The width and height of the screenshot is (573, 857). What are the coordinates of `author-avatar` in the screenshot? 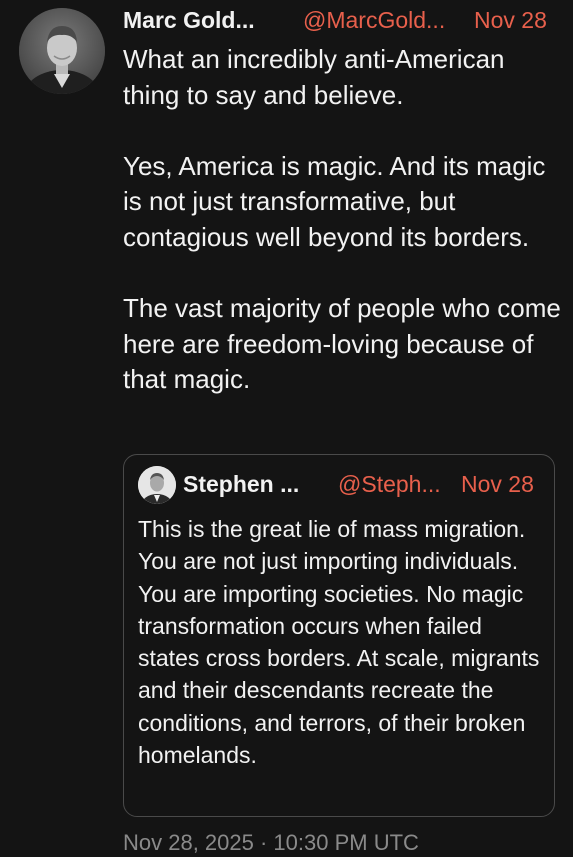 It's located at (62, 51).